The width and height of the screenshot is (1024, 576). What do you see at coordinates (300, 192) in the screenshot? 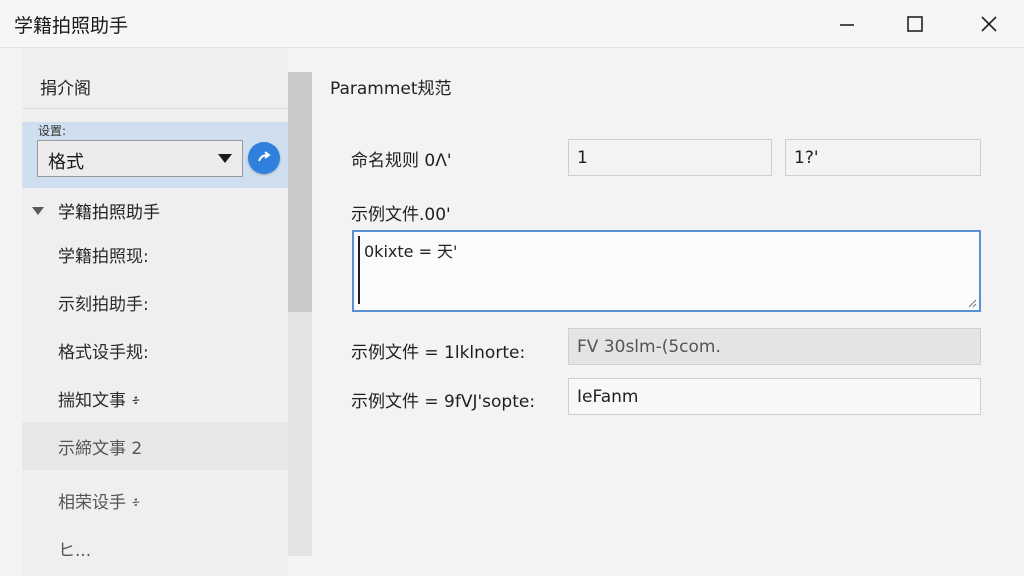
I see `scroll-thumb` at bounding box center [300, 192].